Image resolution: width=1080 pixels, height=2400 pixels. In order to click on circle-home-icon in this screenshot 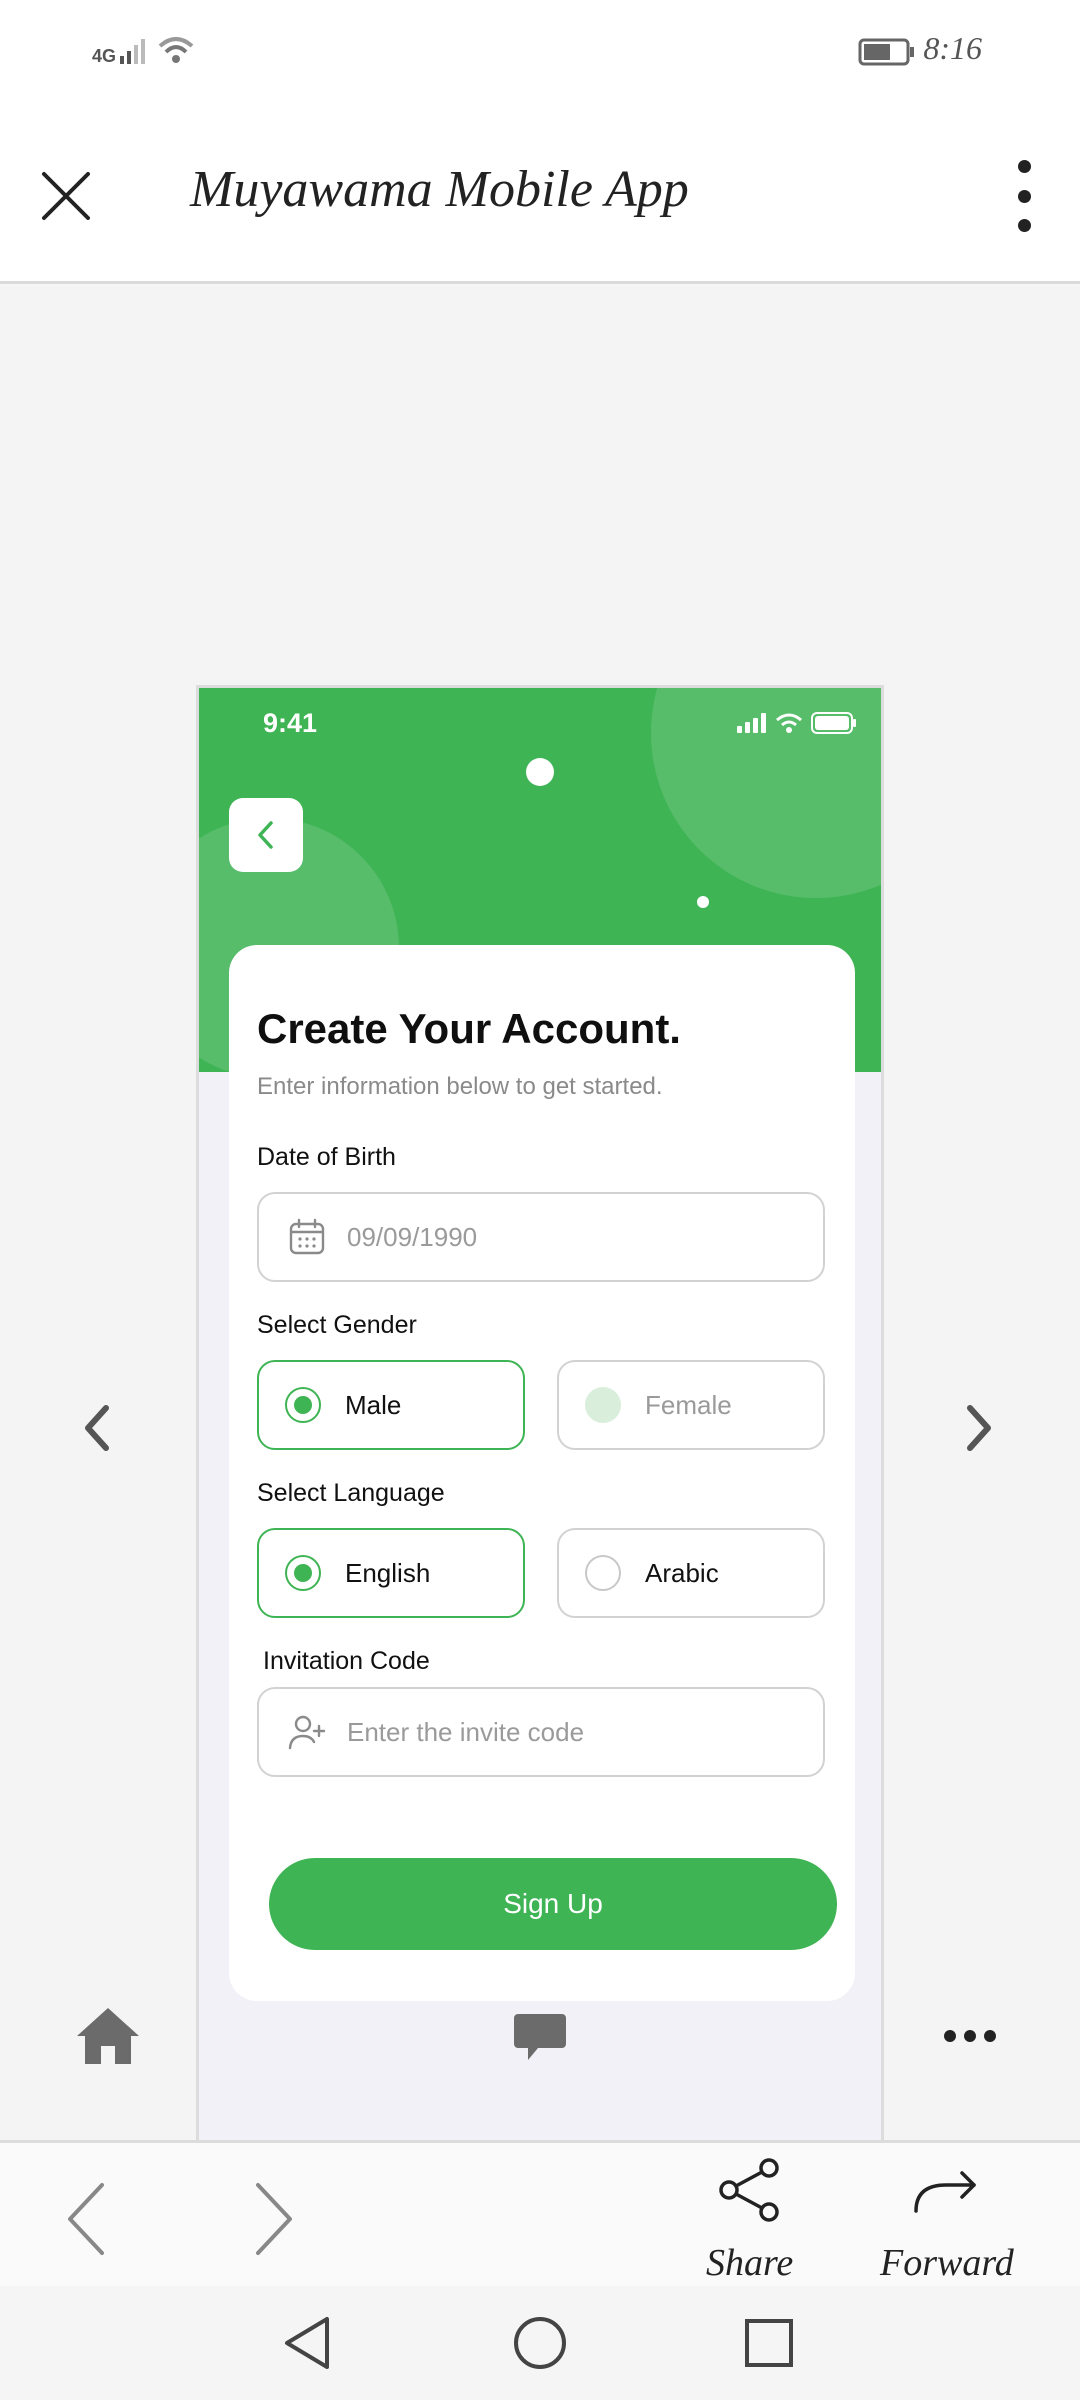, I will do `click(540, 2343)`.